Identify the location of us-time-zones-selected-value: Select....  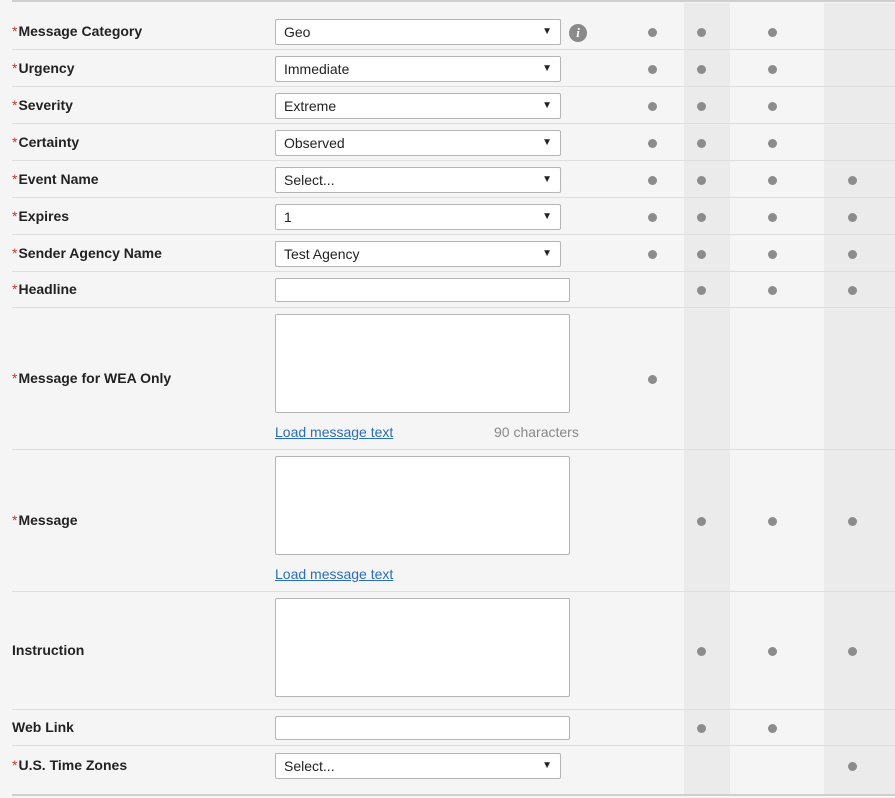
(309, 766).